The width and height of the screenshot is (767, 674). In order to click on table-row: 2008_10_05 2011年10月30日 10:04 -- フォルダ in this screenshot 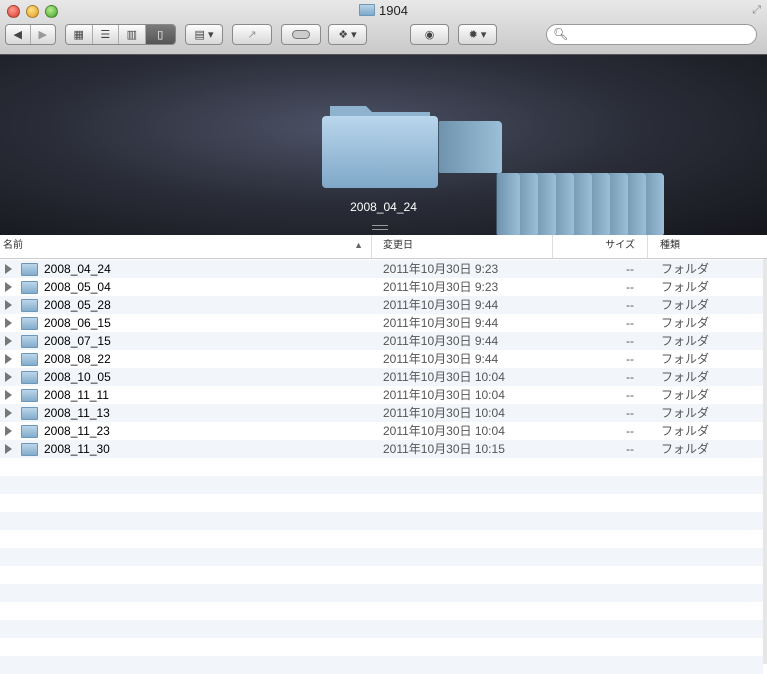, I will do `click(381, 377)`.